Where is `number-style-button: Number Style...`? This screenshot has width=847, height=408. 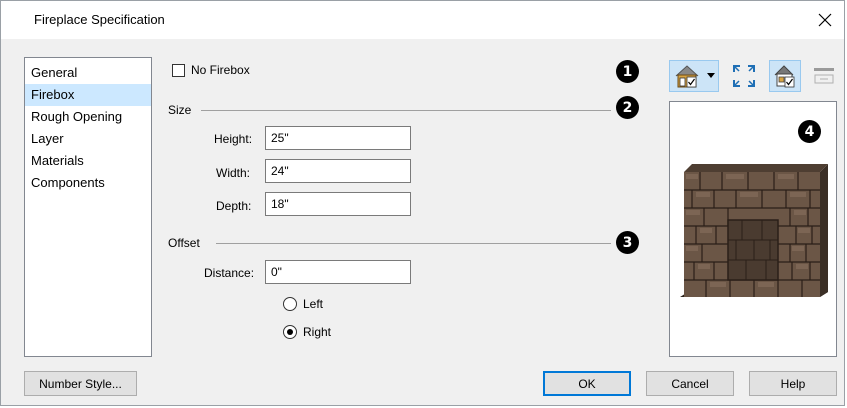 number-style-button: Number Style... is located at coordinates (80, 383).